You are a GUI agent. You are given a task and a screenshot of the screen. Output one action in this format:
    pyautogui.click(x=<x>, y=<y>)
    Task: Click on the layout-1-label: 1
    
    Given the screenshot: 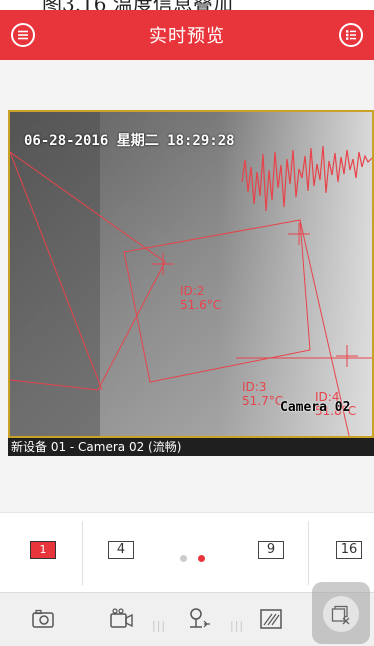 What is the action you would take?
    pyautogui.click(x=43, y=549)
    